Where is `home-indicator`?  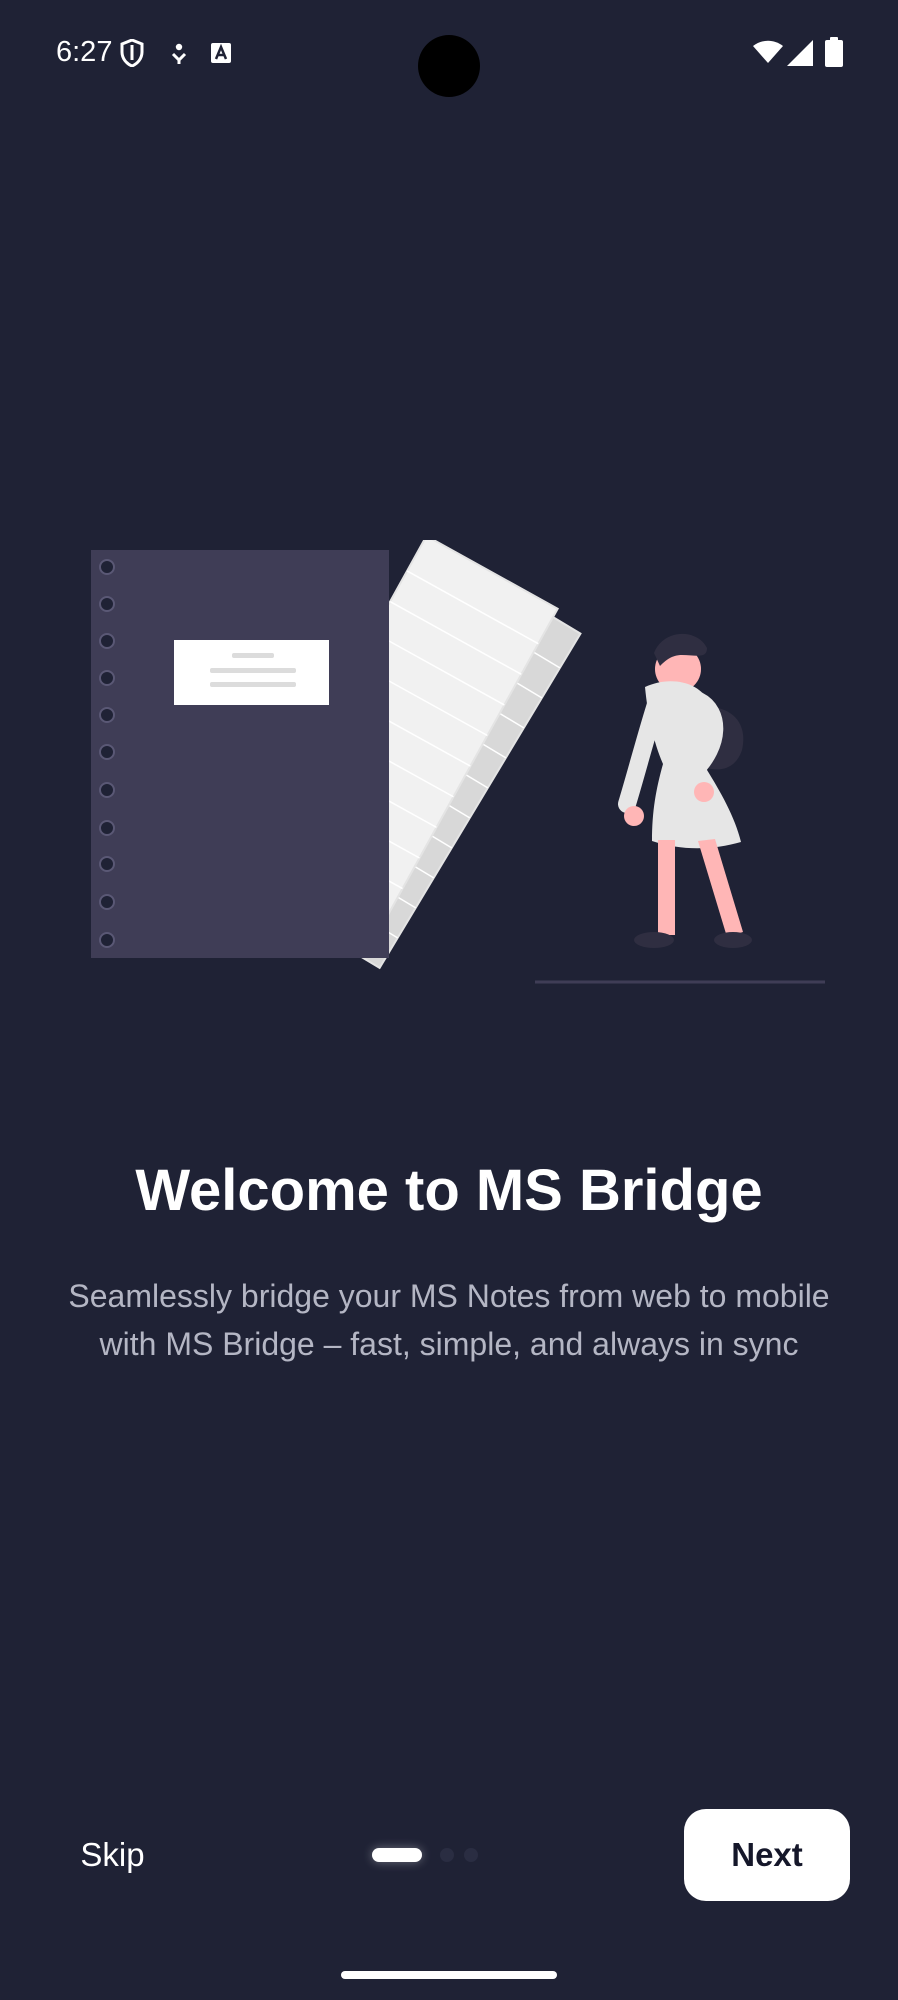 home-indicator is located at coordinates (449, 1975).